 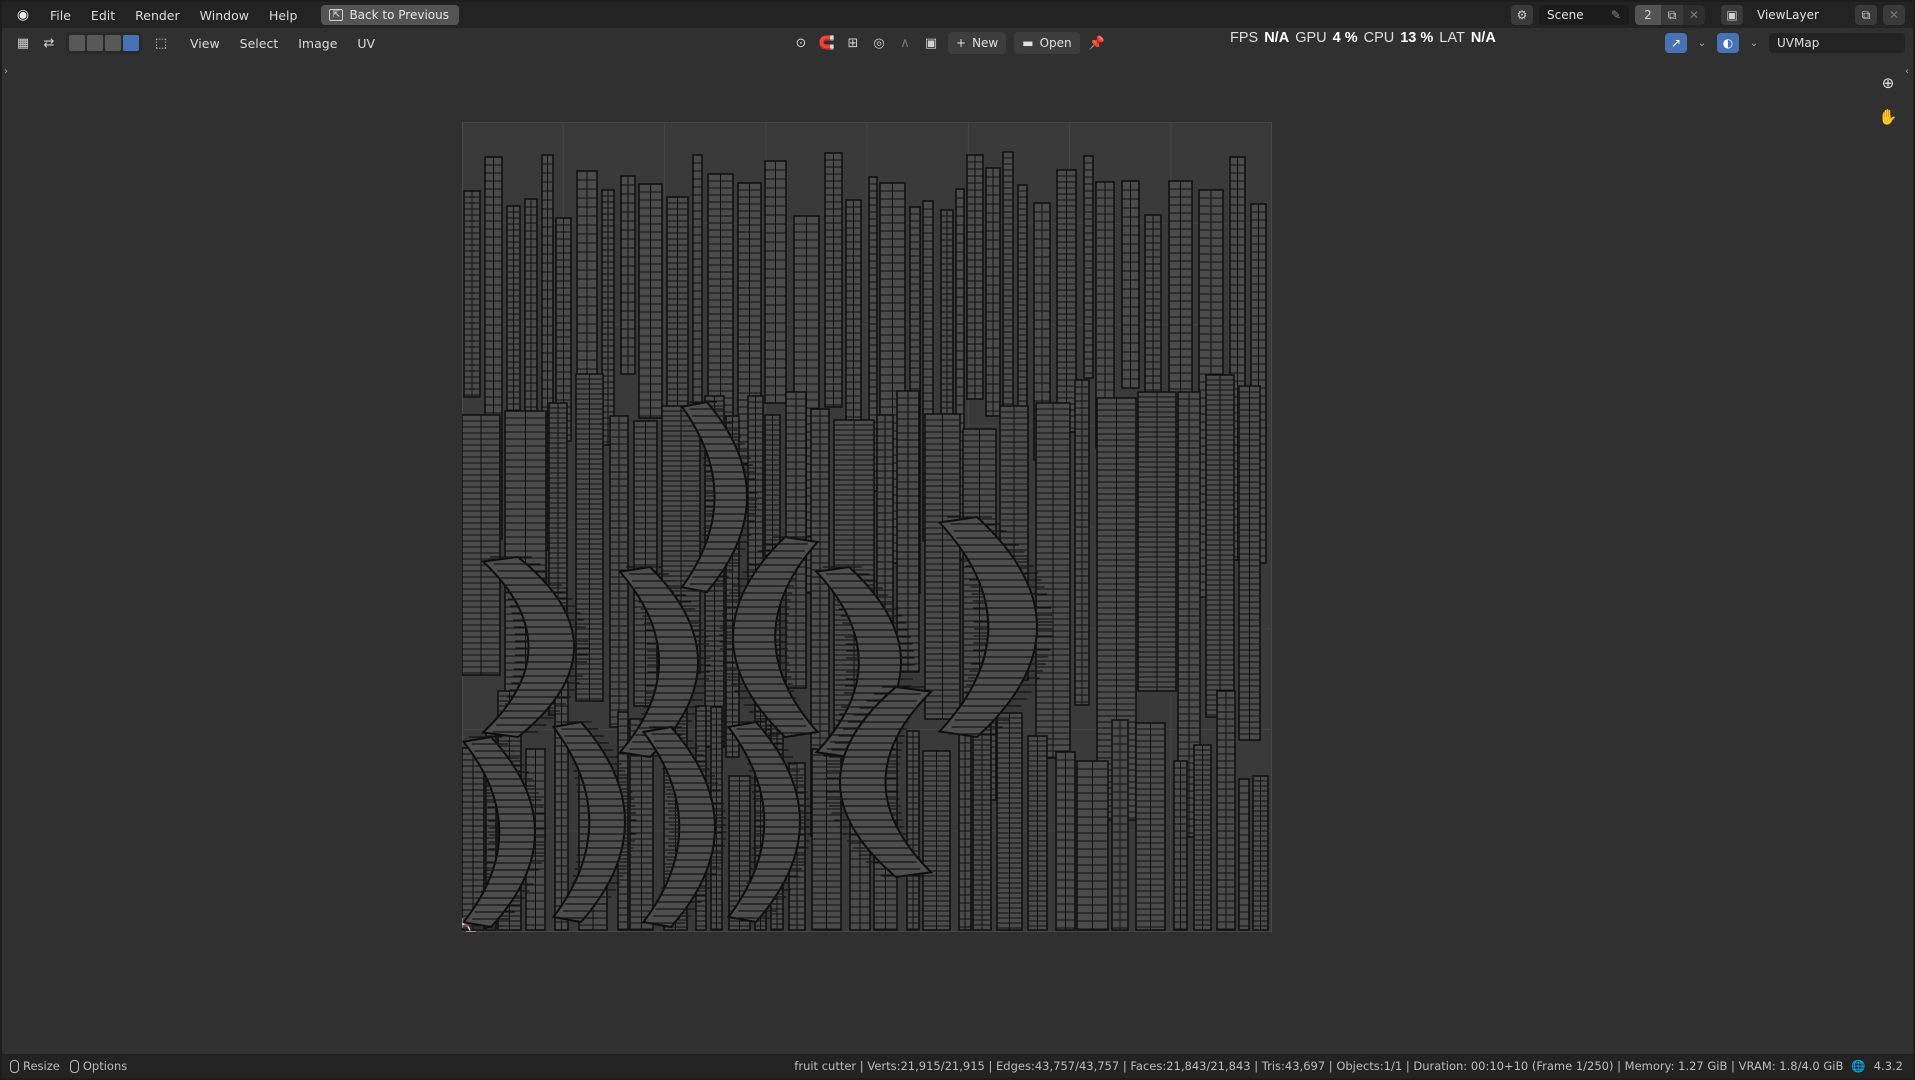 What do you see at coordinates (113, 43) in the screenshot?
I see `face-select-icon` at bounding box center [113, 43].